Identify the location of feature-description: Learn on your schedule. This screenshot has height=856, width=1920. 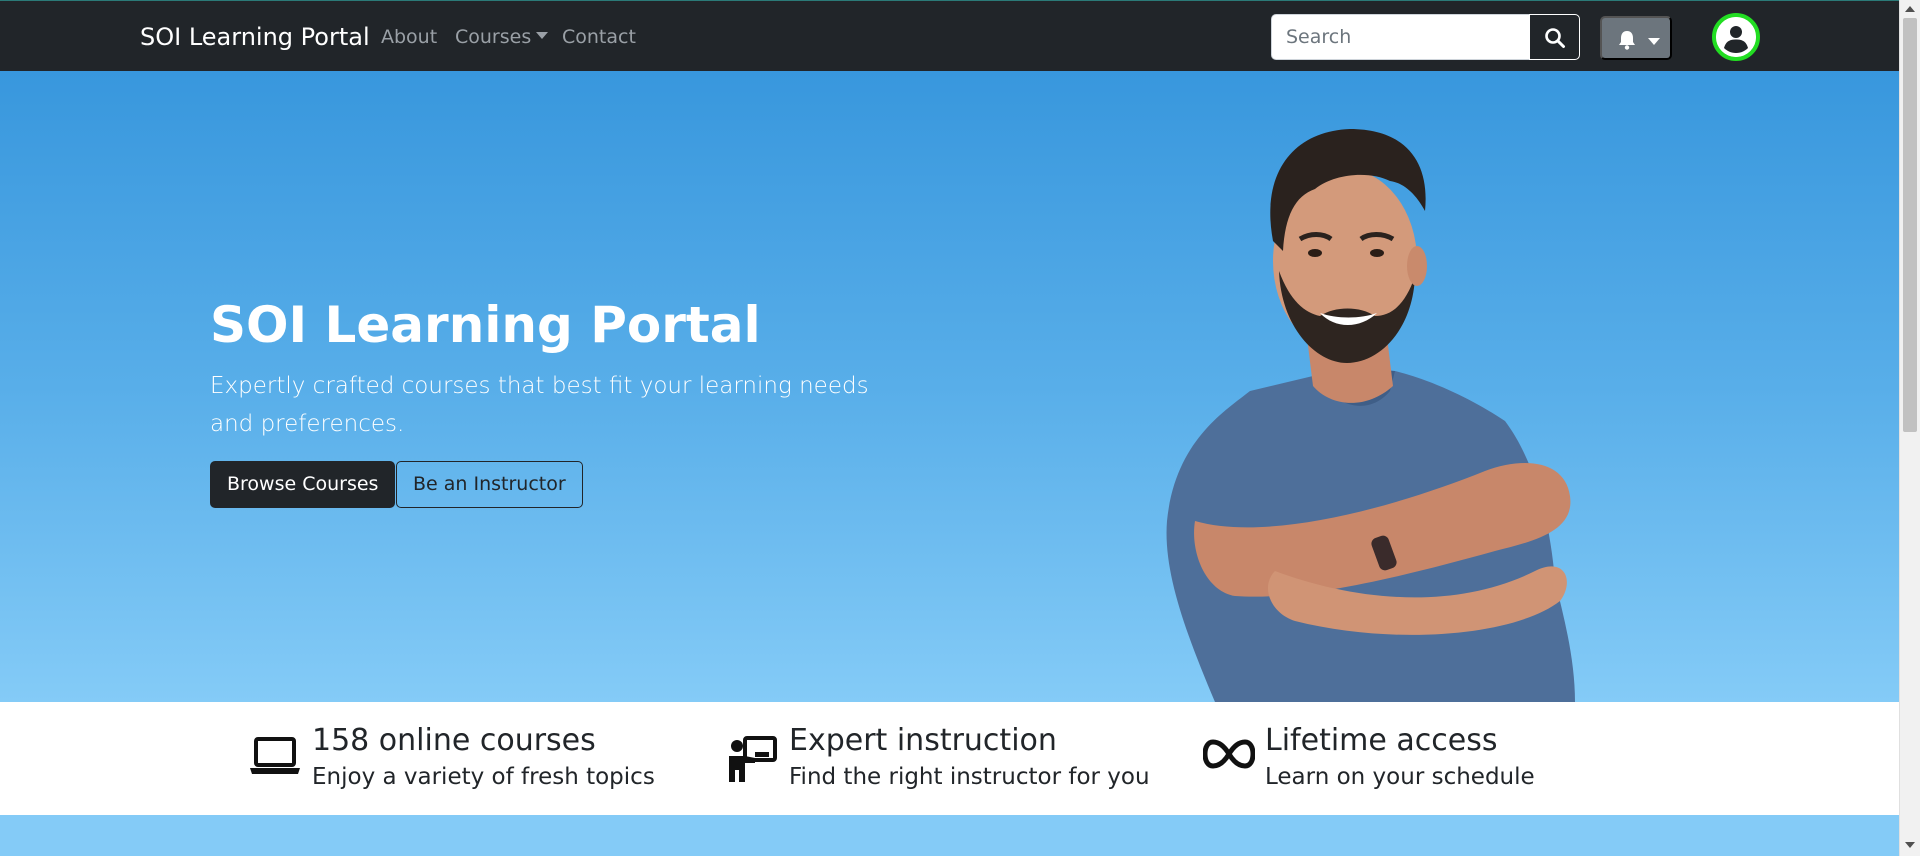
(1400, 777).